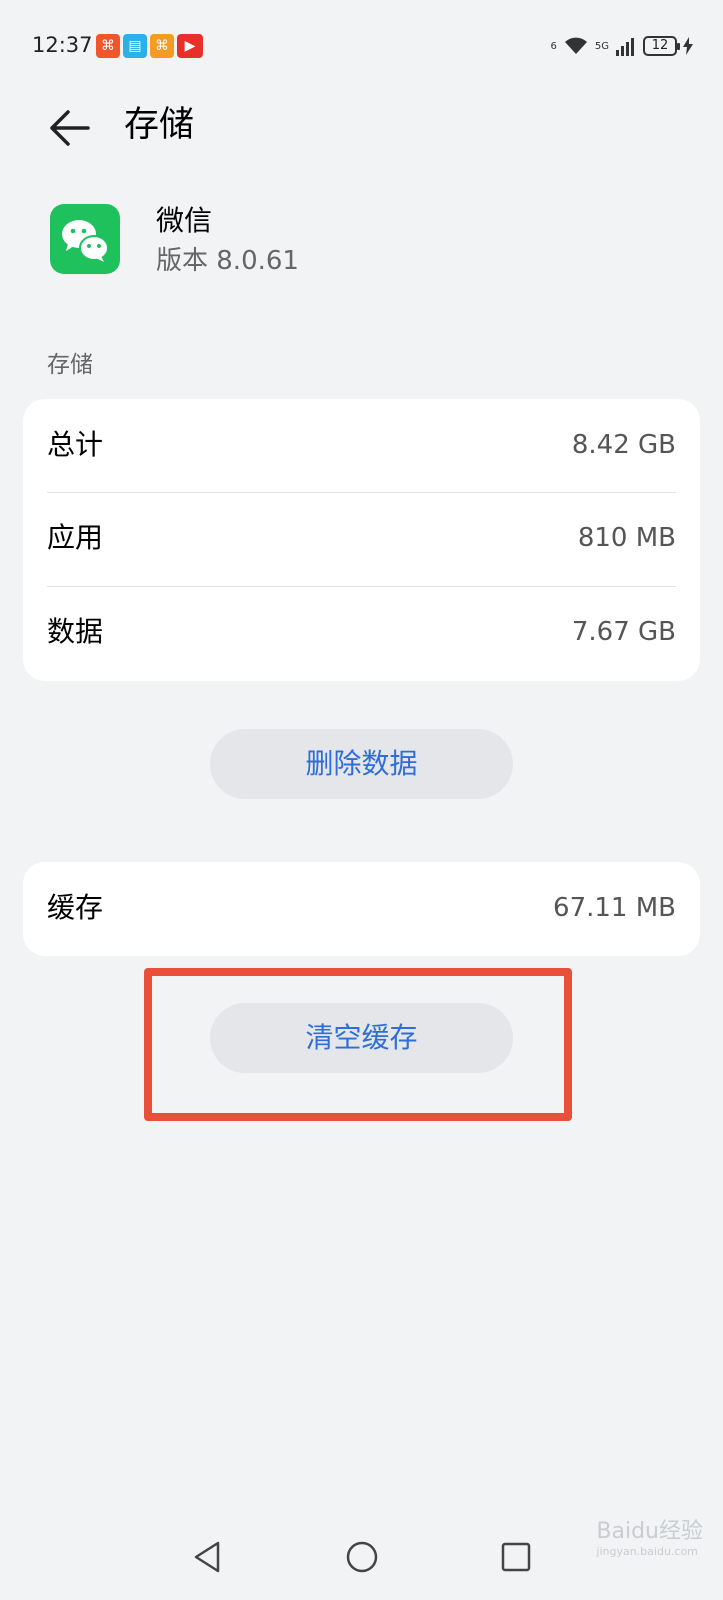 Image resolution: width=723 pixels, height=1600 pixels. Describe the element at coordinates (135, 46) in the screenshot. I see `reader-app-icon: ▤` at that location.